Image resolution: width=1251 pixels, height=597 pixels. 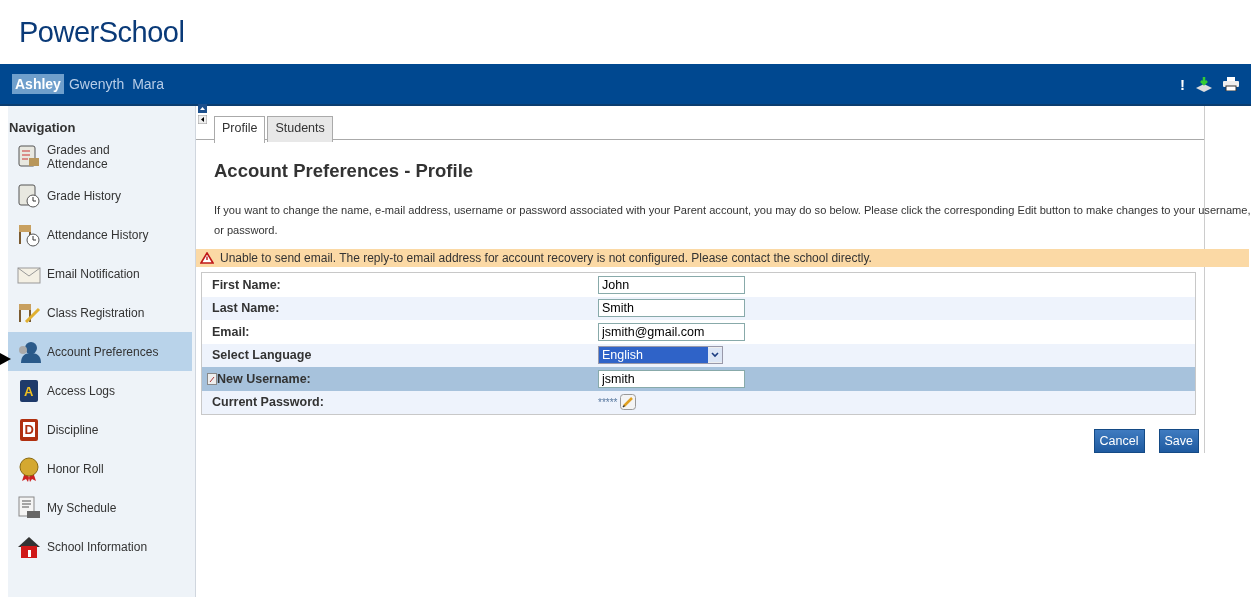 What do you see at coordinates (29, 468) in the screenshot?
I see `medal-icon` at bounding box center [29, 468].